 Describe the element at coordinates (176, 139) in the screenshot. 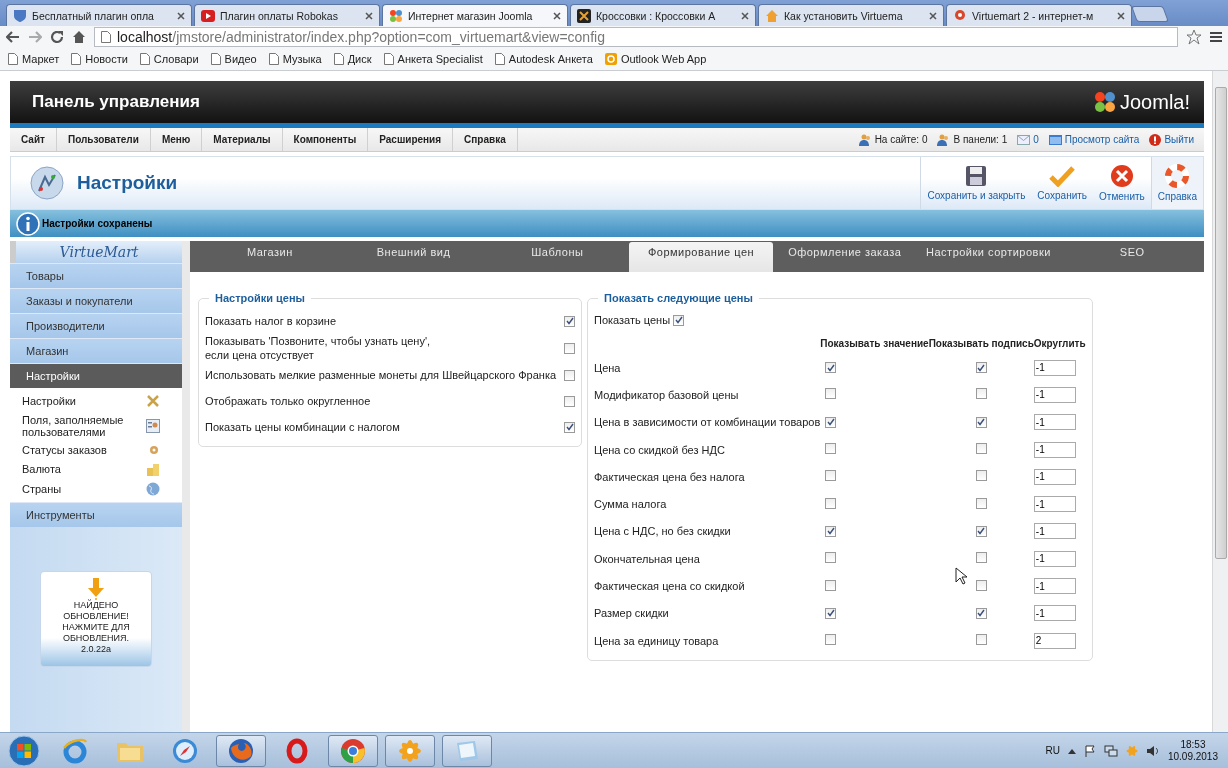

I see `menu-item: Меню` at that location.